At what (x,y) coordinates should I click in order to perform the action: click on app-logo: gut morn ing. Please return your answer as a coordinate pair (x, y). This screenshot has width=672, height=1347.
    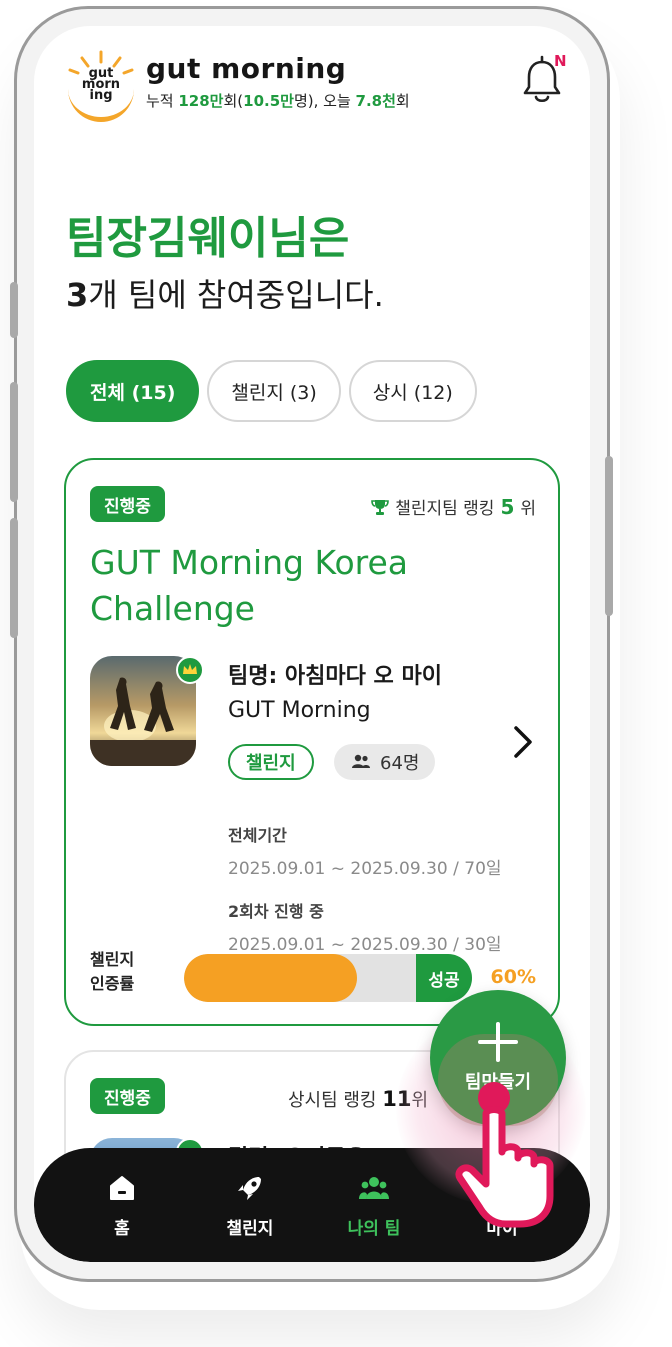
    Looking at the image, I should click on (101, 87).